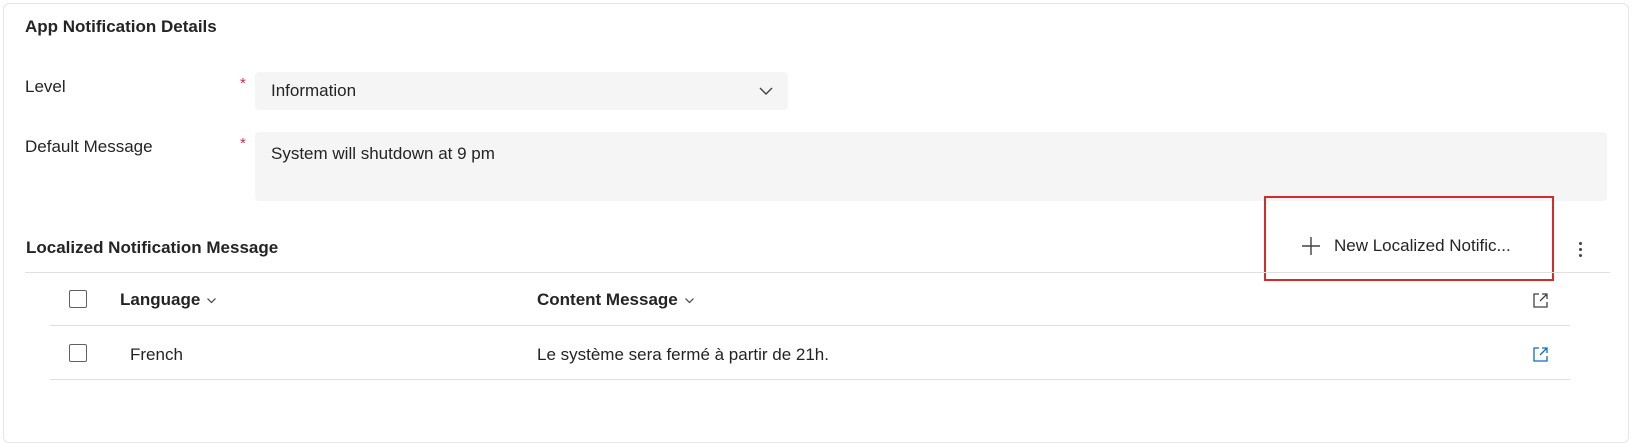 The width and height of the screenshot is (1633, 443). Describe the element at coordinates (810, 325) in the screenshot. I see `header-row-divider` at that location.